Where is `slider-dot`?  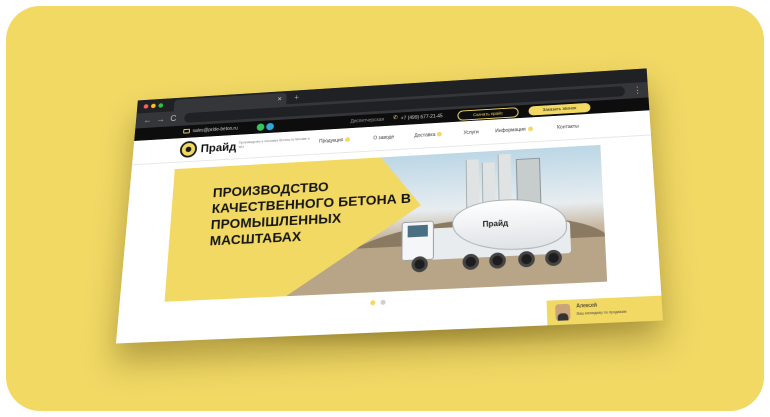
slider-dot is located at coordinates (383, 302).